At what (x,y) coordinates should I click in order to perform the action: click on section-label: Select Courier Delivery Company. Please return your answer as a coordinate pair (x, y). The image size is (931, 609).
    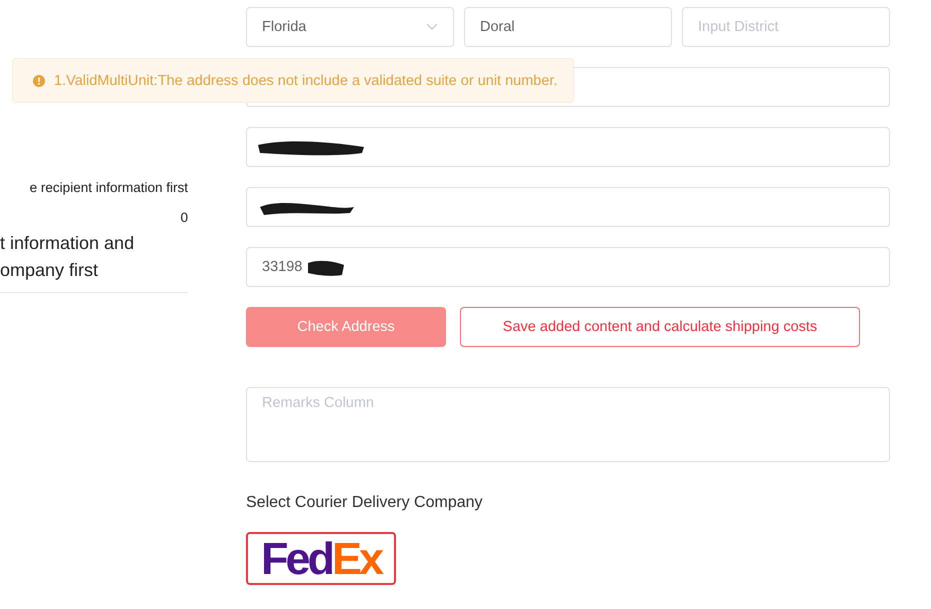
    Looking at the image, I should click on (364, 503).